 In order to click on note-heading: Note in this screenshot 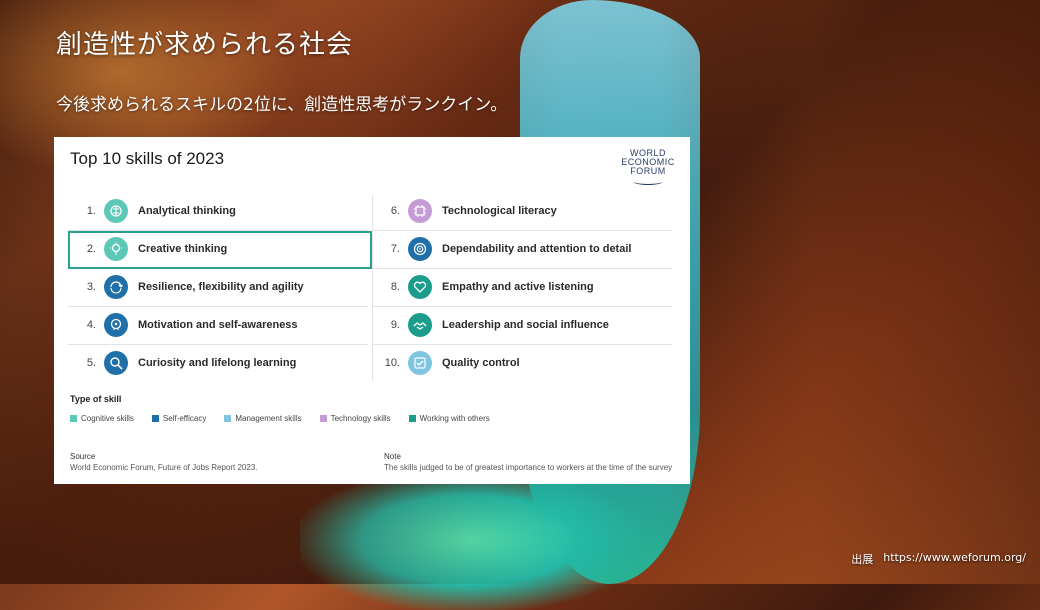, I will do `click(392, 456)`.